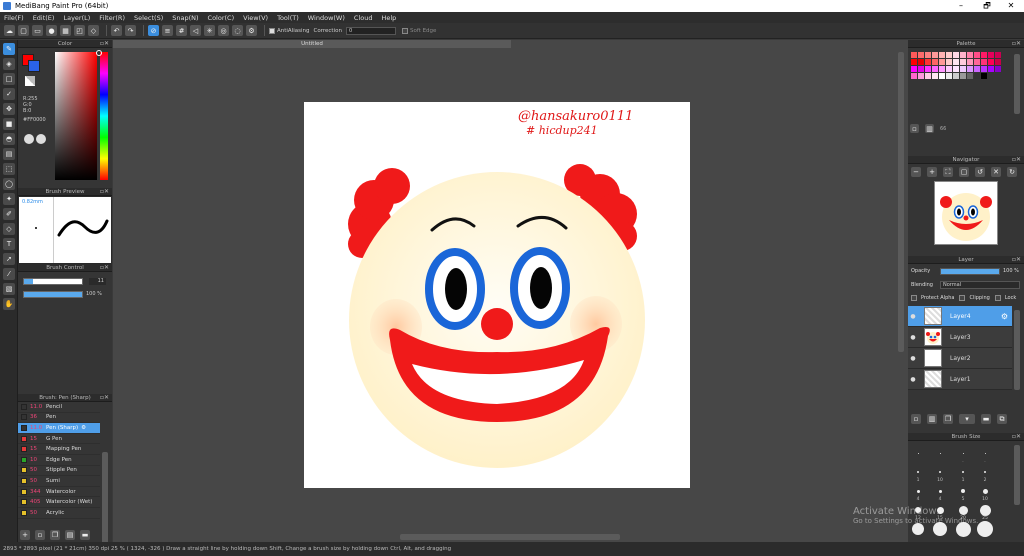  I want to click on brush-list-item: 50 Sumi, so click(59, 481).